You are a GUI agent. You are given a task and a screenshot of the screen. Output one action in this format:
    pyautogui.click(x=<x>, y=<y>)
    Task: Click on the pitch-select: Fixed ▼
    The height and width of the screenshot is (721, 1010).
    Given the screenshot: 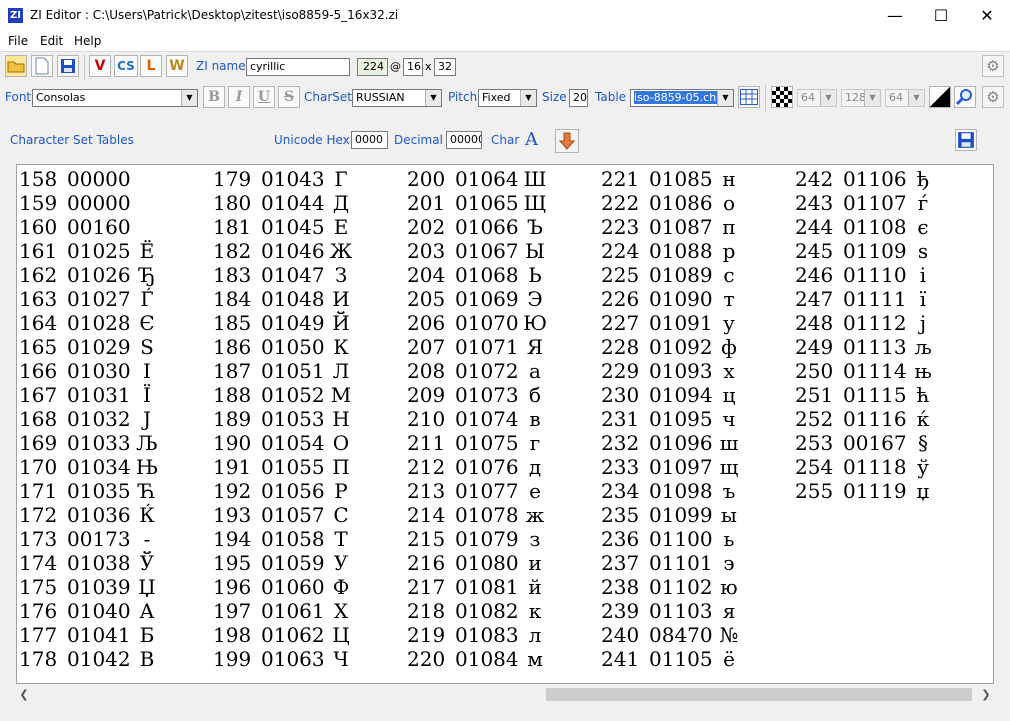 What is the action you would take?
    pyautogui.click(x=507, y=98)
    